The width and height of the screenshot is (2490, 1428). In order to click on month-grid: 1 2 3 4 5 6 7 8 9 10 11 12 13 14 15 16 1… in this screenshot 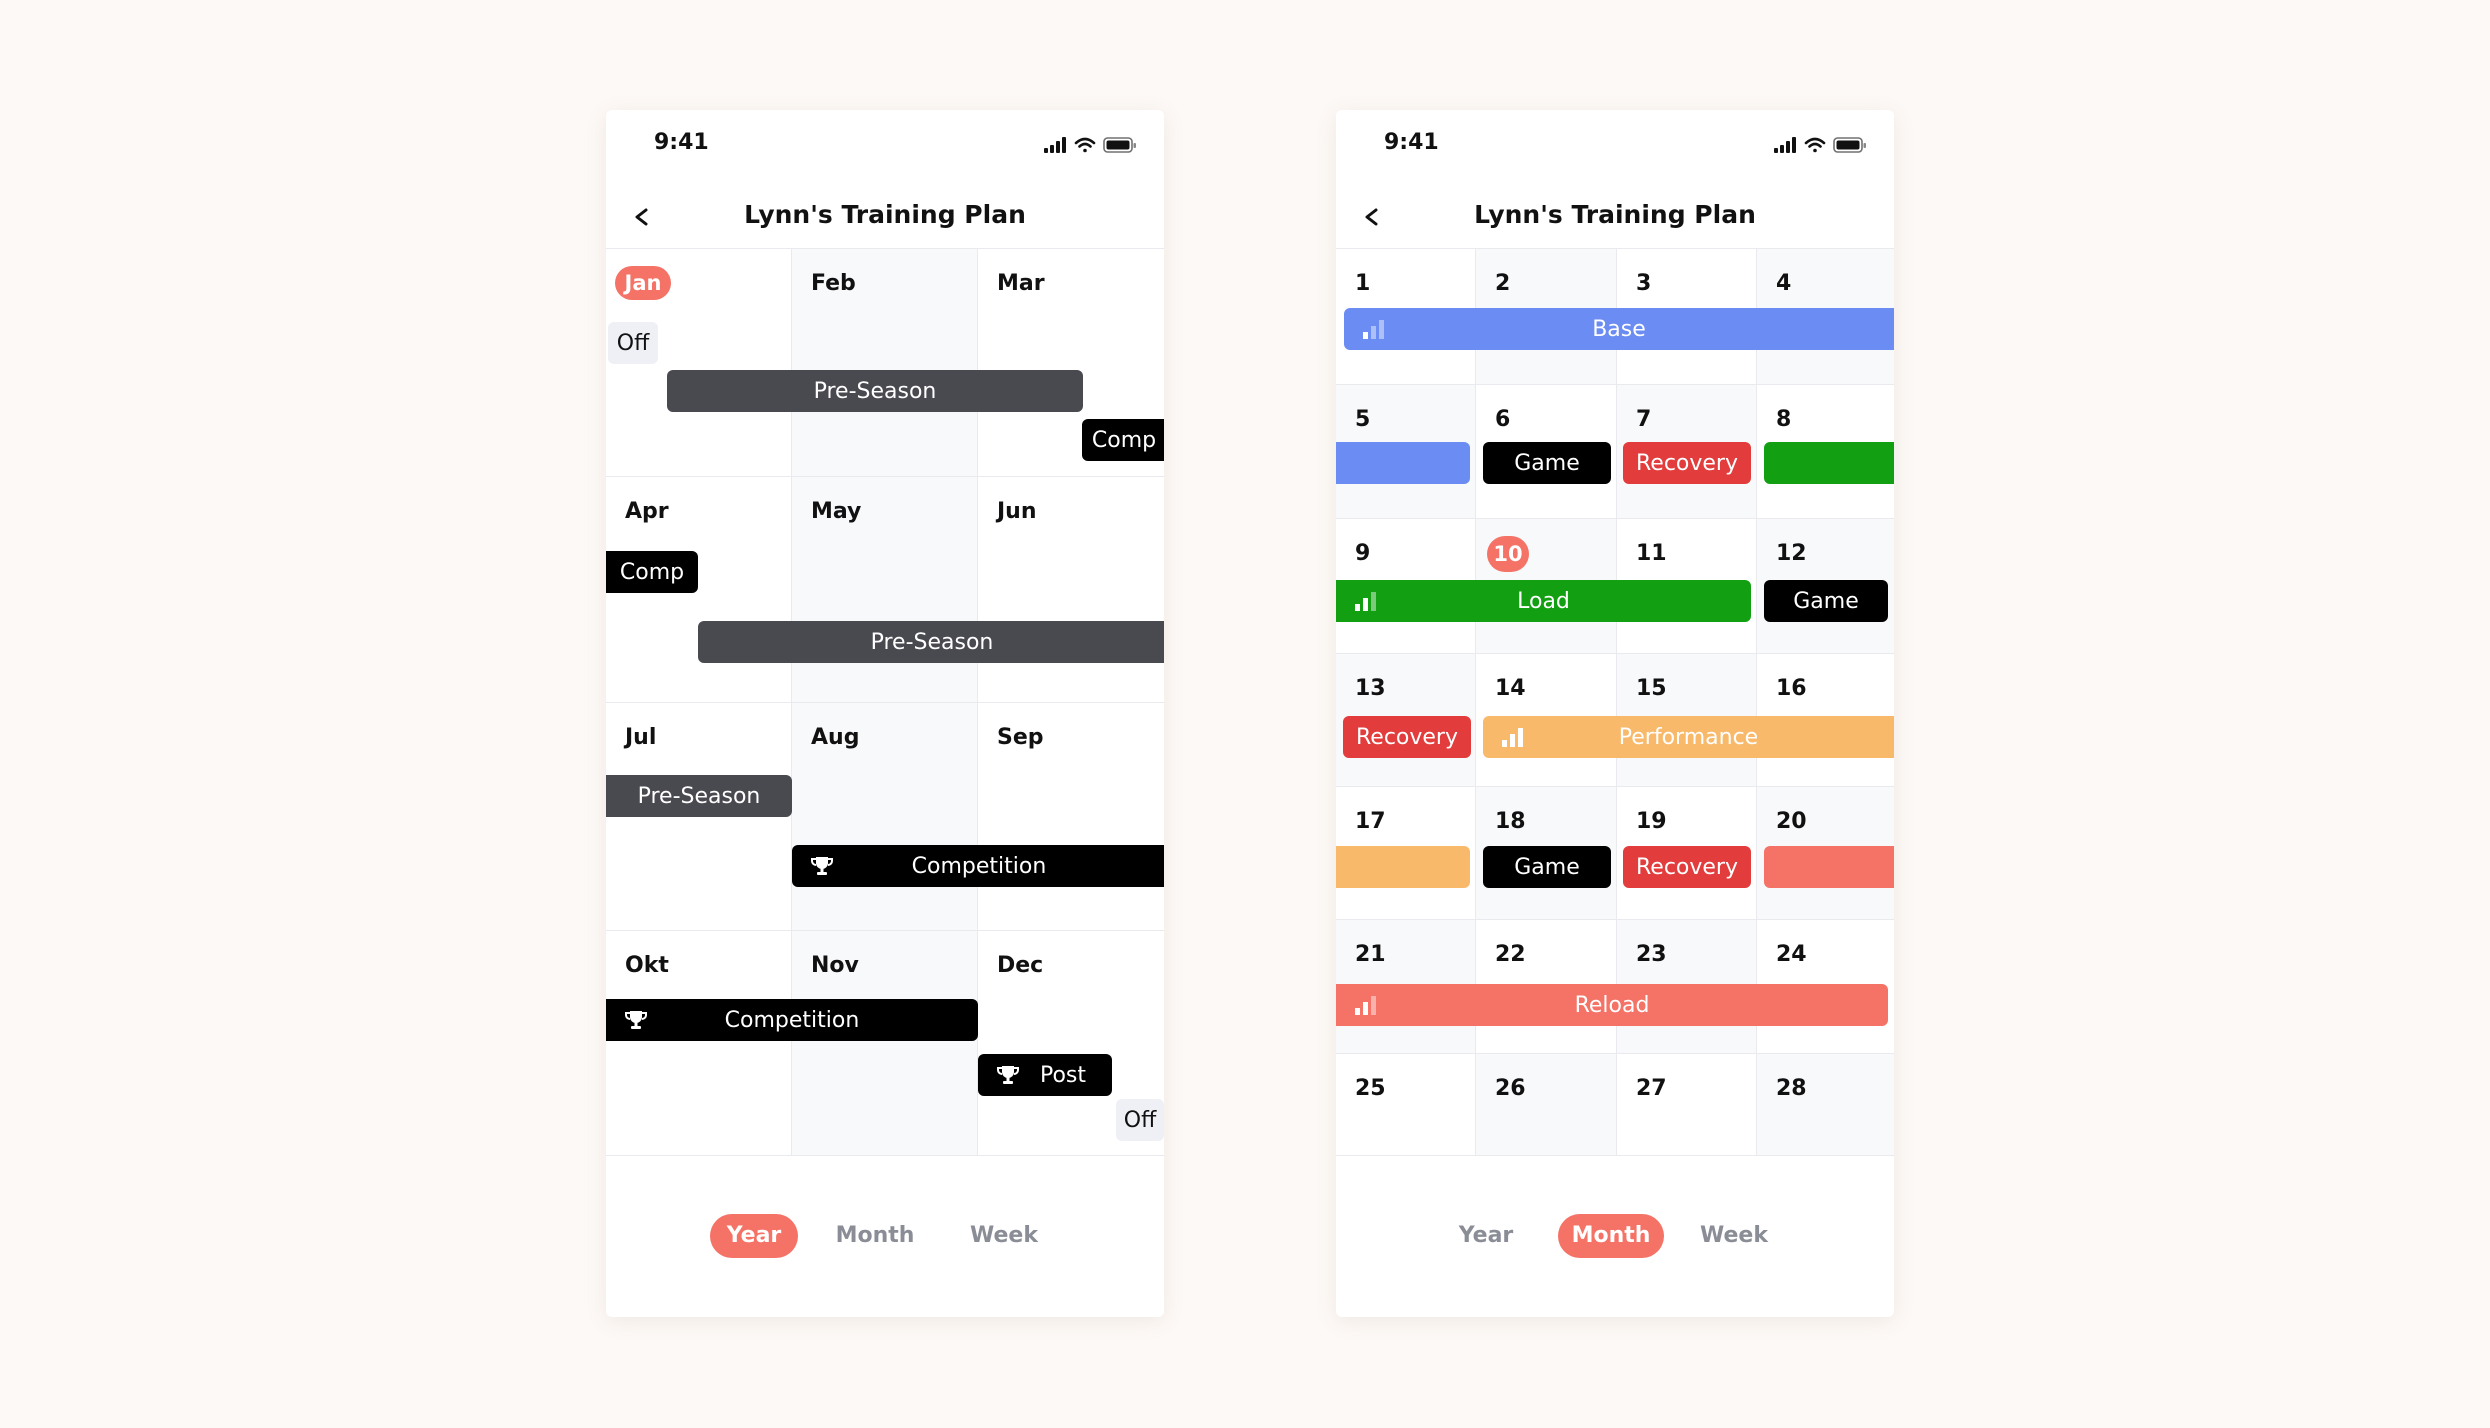, I will do `click(1615, 702)`.